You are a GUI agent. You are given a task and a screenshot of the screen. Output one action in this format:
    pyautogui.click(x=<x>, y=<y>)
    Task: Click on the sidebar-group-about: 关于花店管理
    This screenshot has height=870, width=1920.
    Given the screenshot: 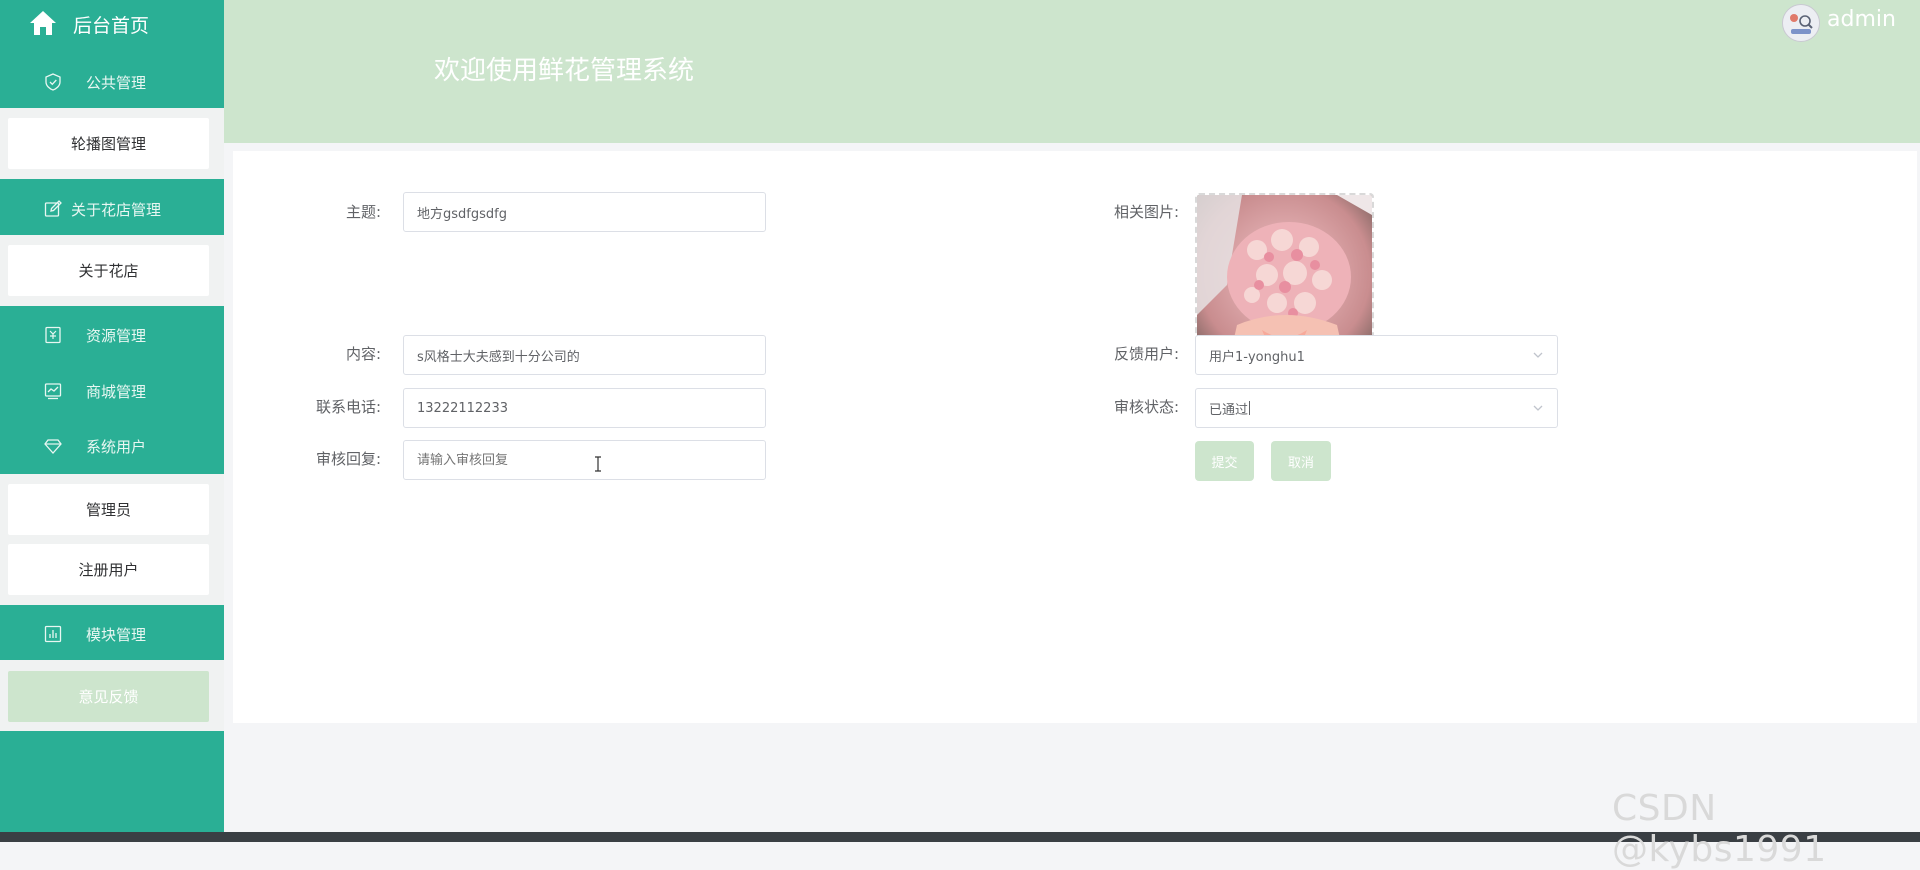 What is the action you would take?
    pyautogui.click(x=112, y=209)
    